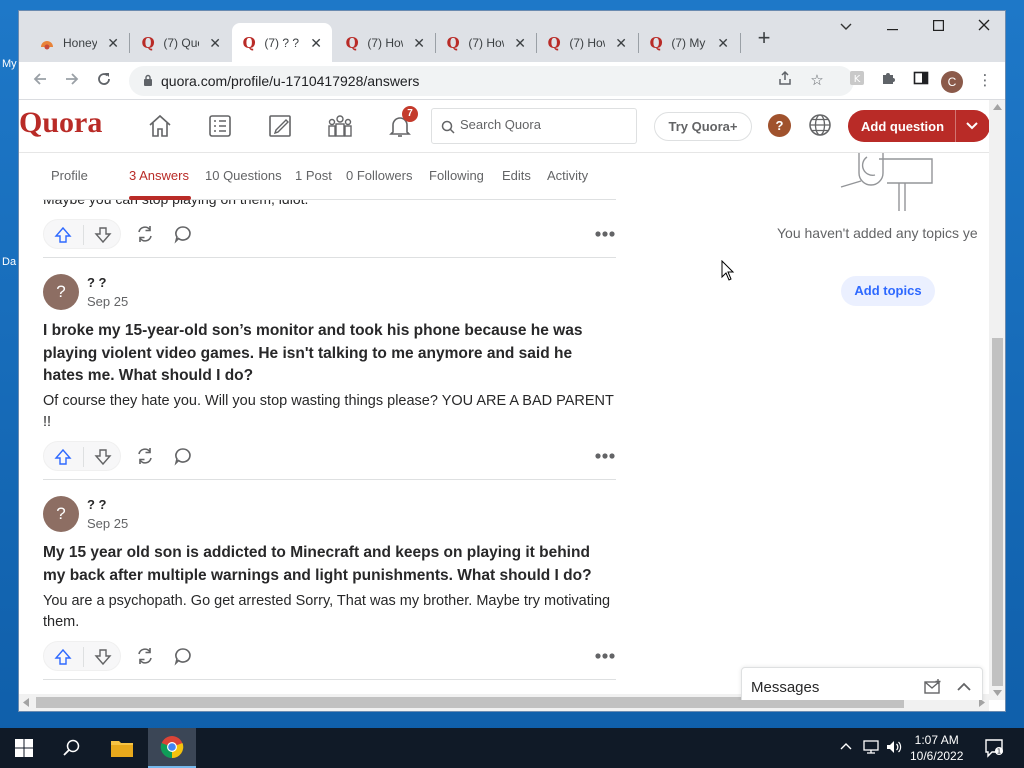  I want to click on extension-icon: K, so click(857, 81).